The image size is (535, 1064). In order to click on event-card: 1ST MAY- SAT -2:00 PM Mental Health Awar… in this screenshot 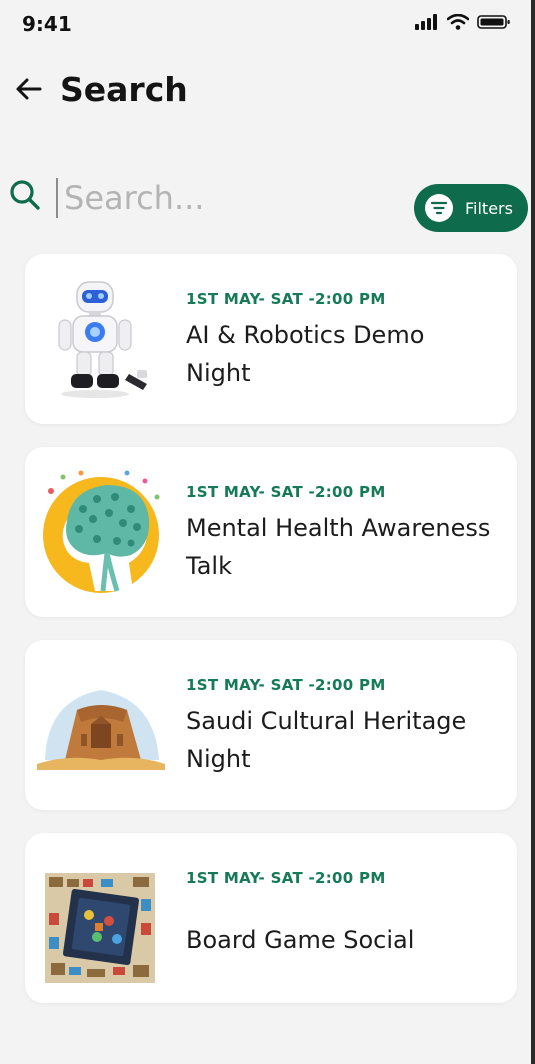, I will do `click(271, 532)`.